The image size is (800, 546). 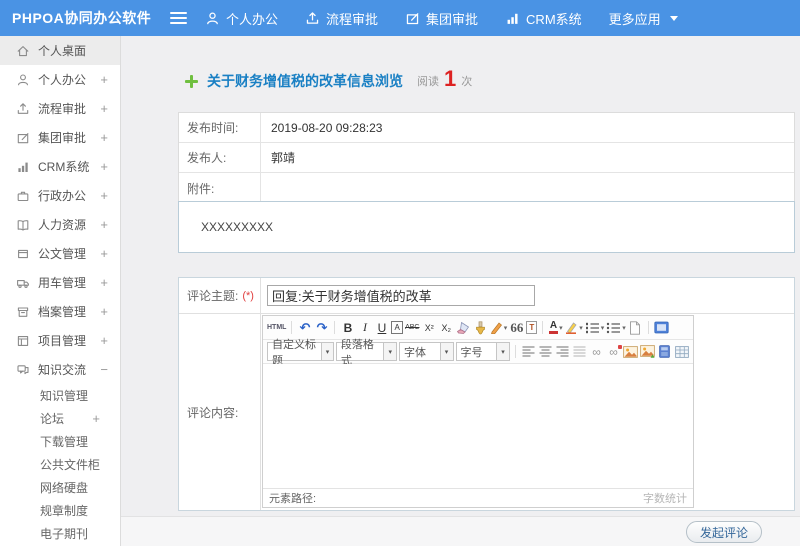 What do you see at coordinates (60, 108) in the screenshot?
I see `sidebar-item-workflow-approval: 流程审批 +` at bounding box center [60, 108].